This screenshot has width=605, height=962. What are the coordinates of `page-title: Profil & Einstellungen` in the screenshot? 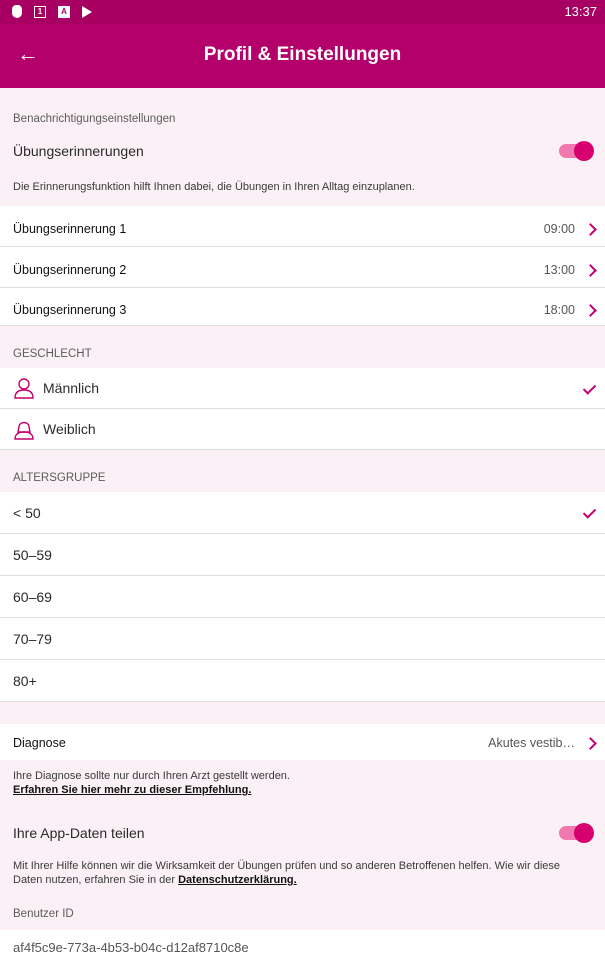 It's located at (302, 54).